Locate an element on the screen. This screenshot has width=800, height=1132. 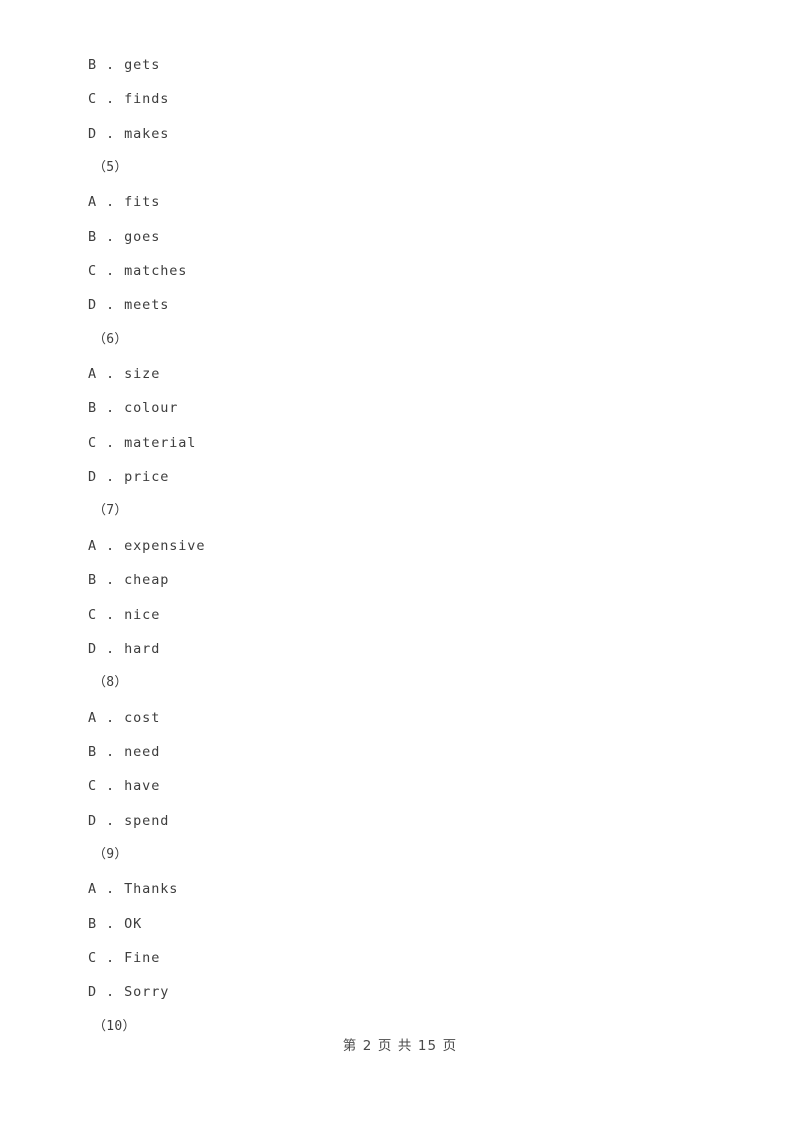
answer-option: B . cheap is located at coordinates (129, 580).